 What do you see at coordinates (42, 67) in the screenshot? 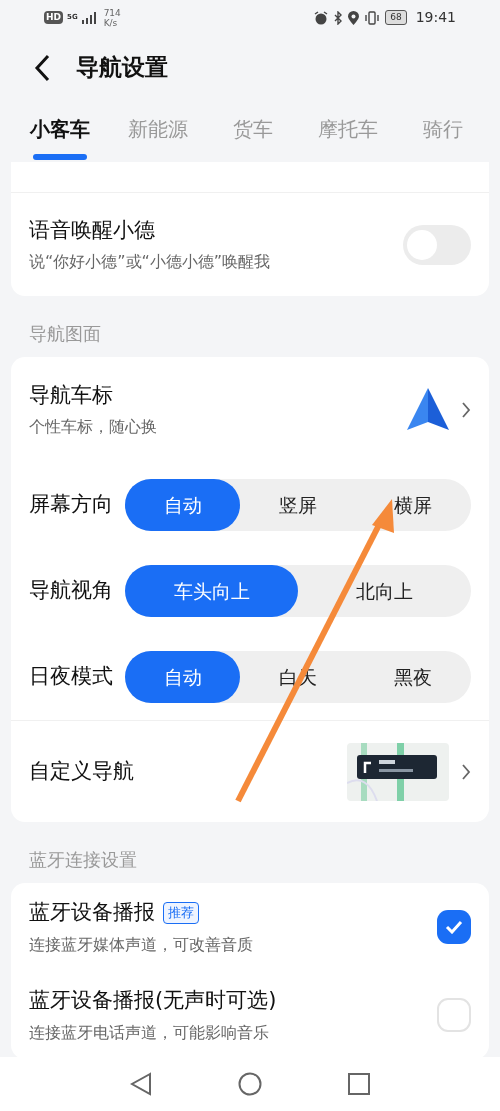
I see `back-icon` at bounding box center [42, 67].